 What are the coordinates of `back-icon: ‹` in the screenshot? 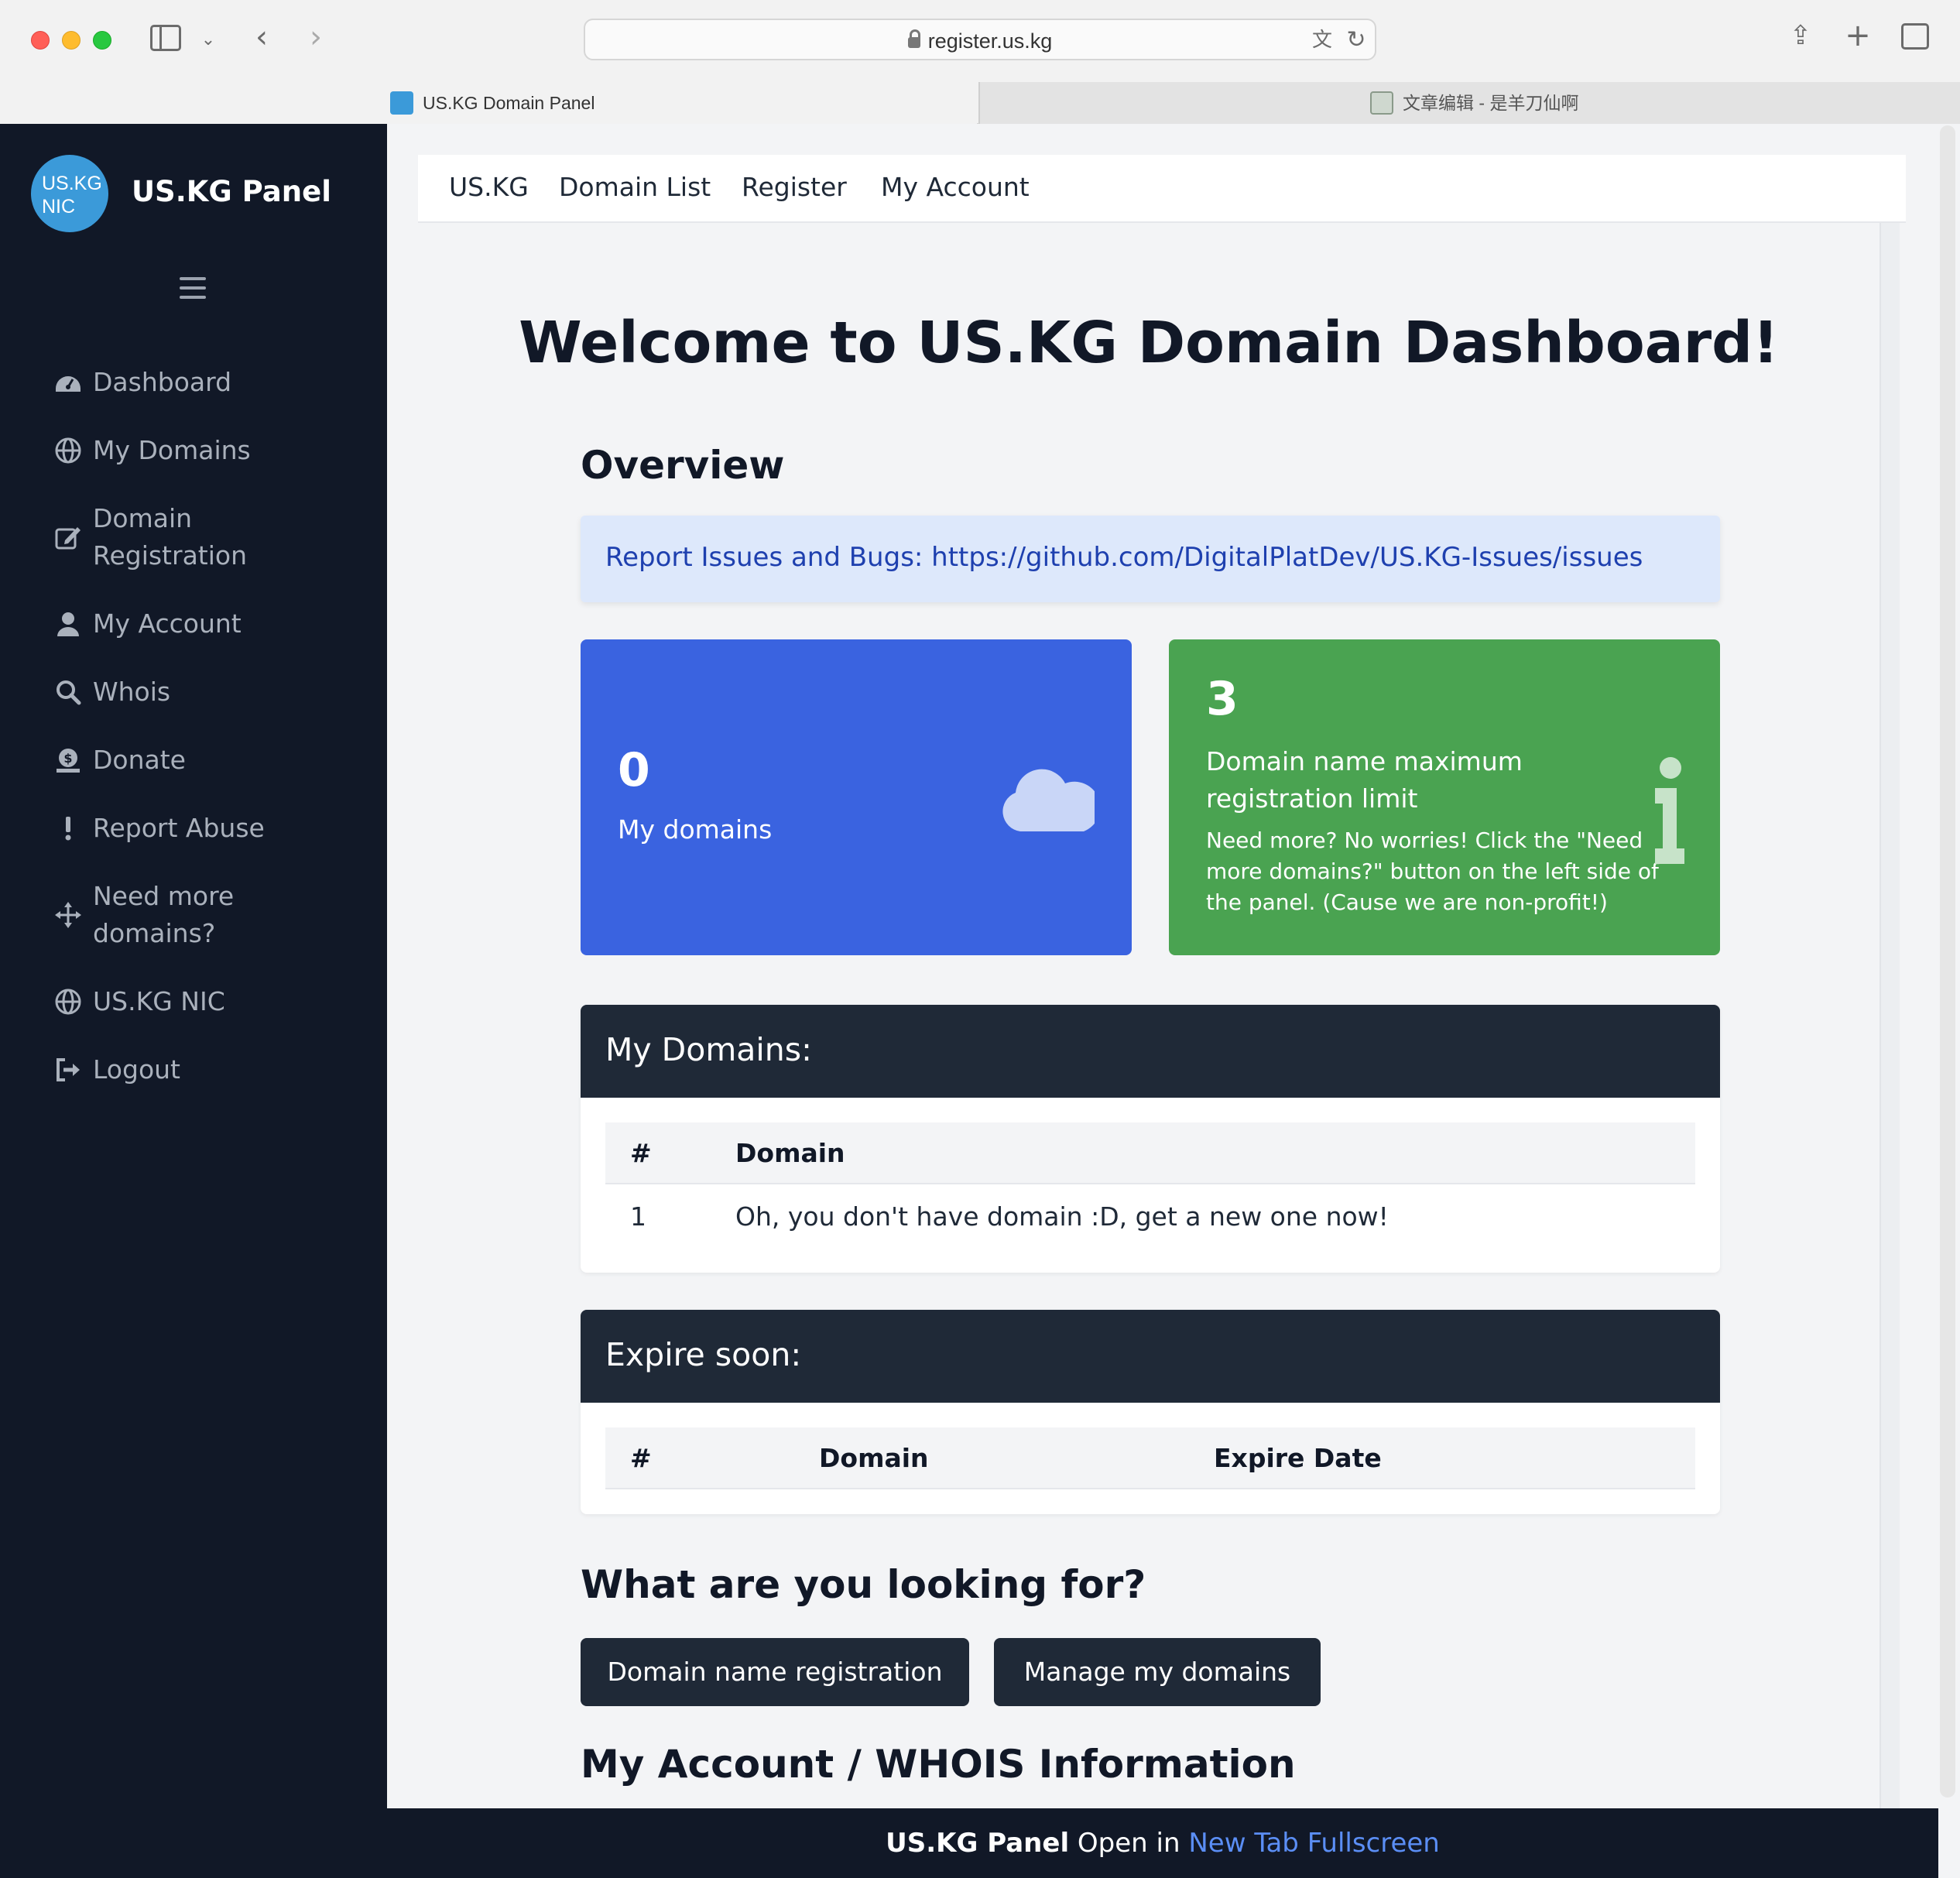 It's located at (261, 37).